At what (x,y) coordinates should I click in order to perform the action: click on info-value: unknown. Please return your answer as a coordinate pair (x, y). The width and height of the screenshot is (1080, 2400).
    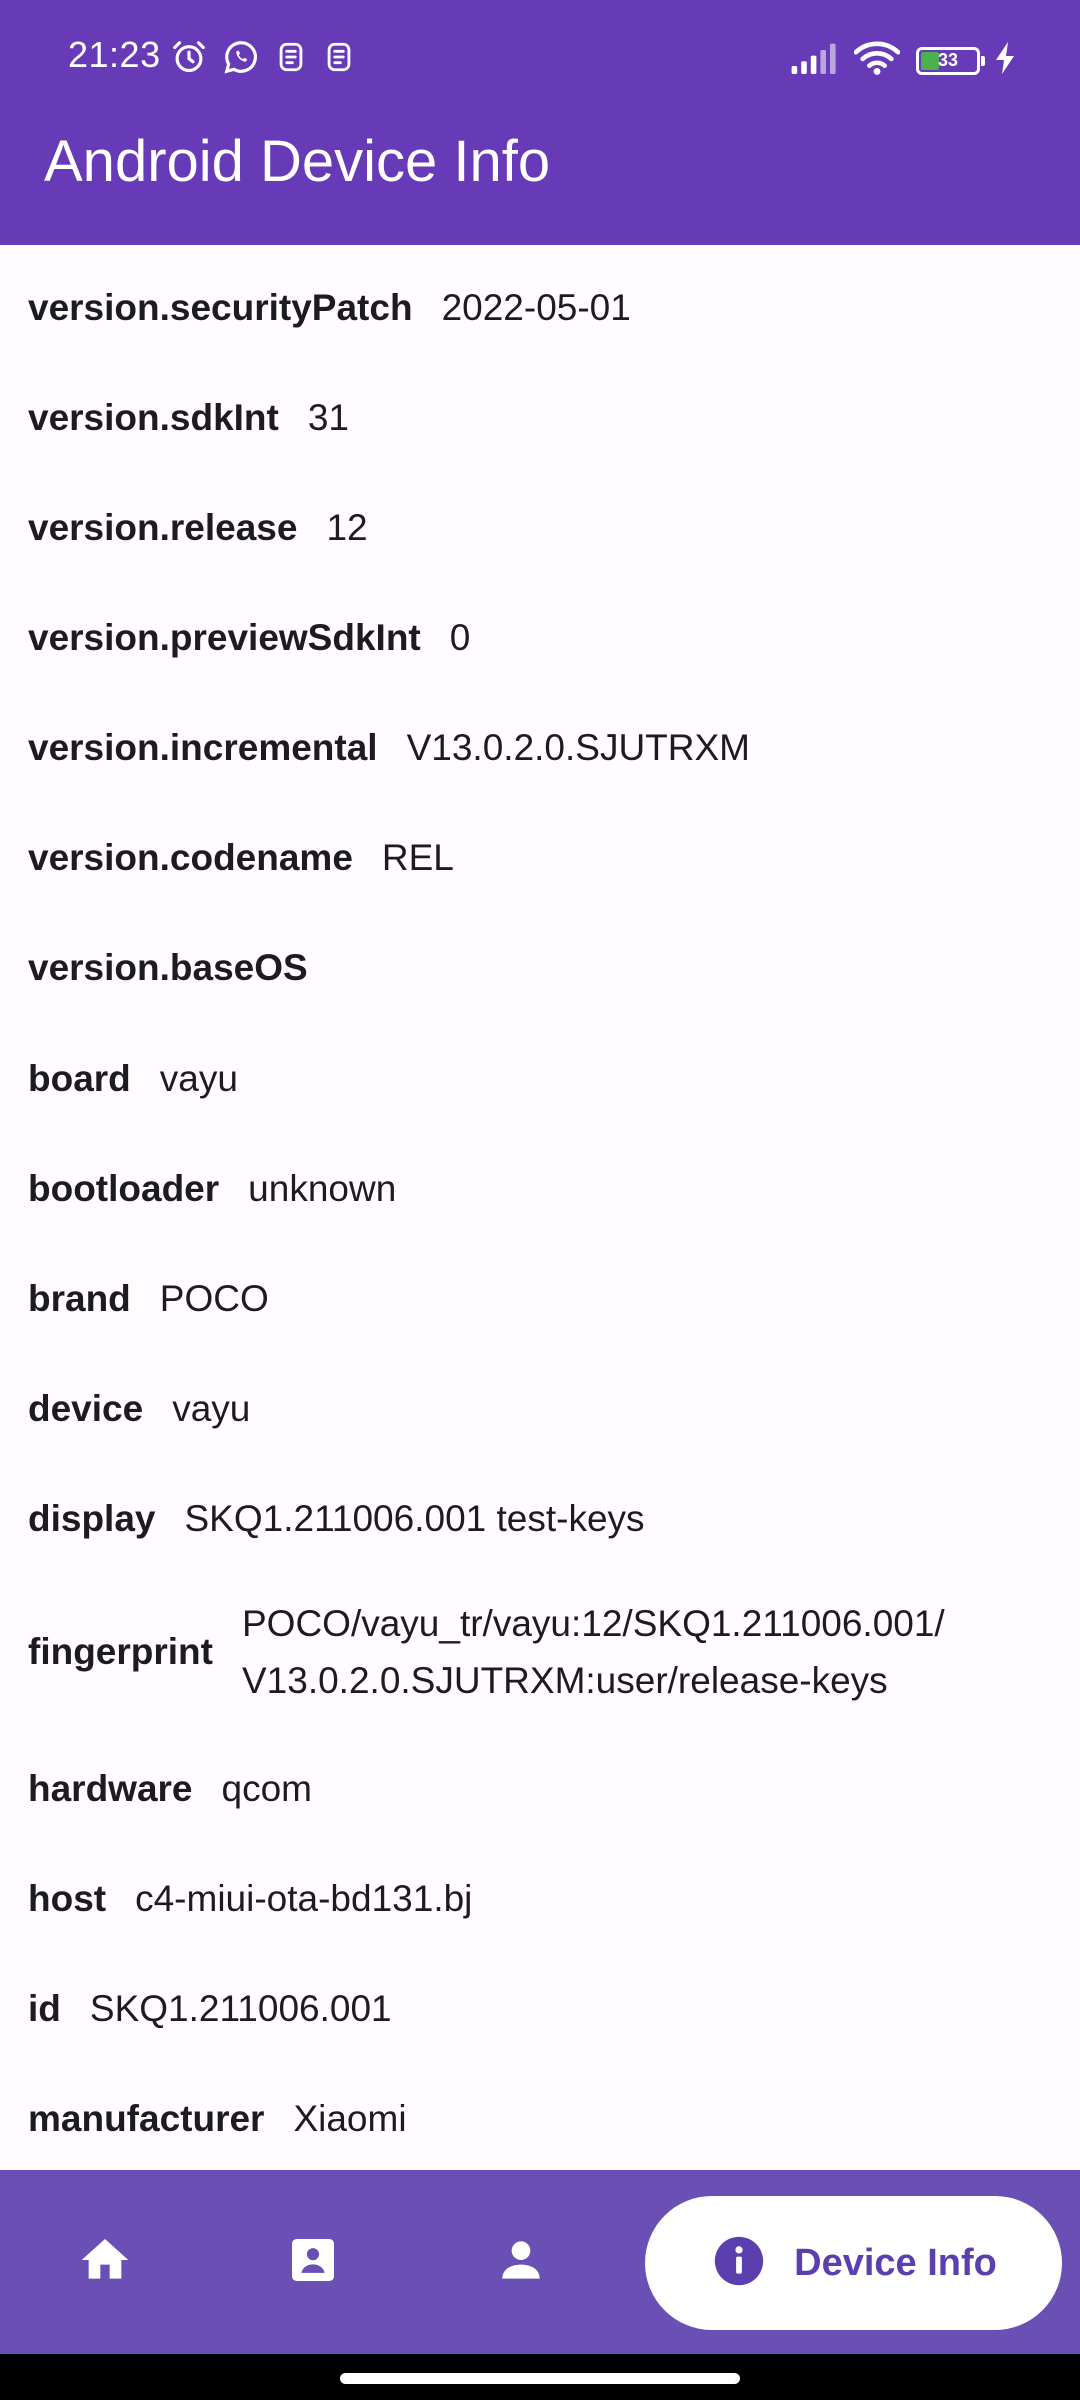
    Looking at the image, I should click on (322, 1188).